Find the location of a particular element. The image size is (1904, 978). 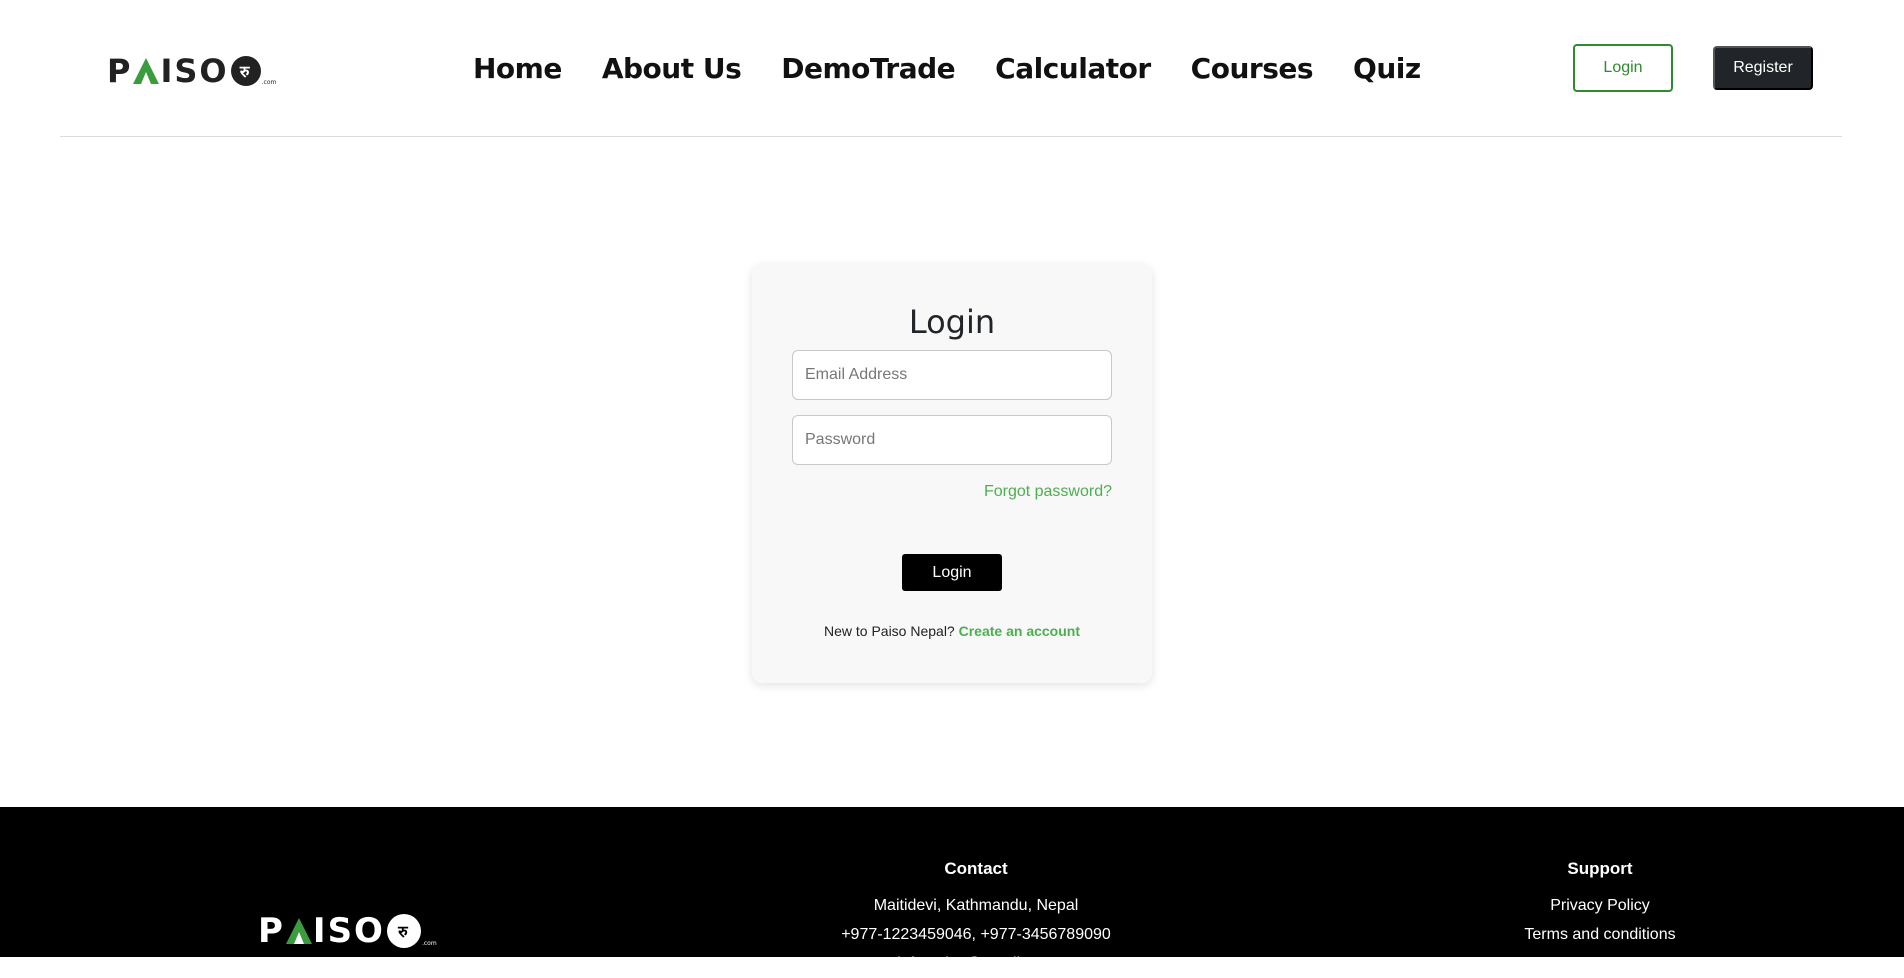

footer-logo-rupee-coin-icon: रु is located at coordinates (403, 931).